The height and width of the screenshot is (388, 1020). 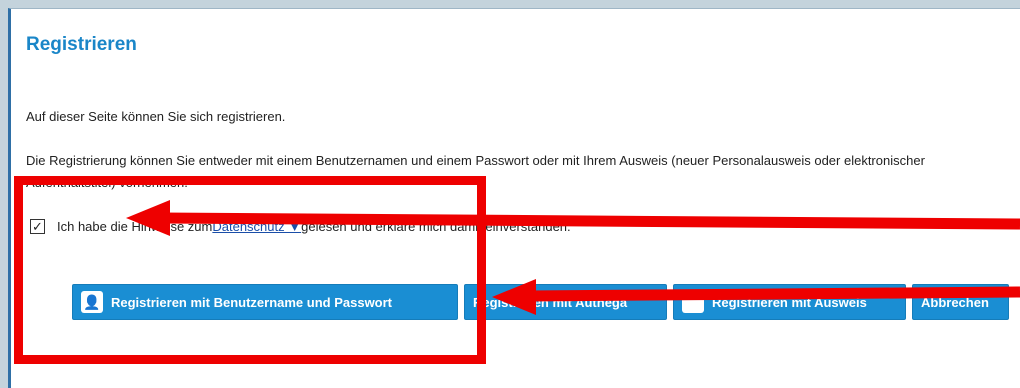 I want to click on annotation-arrow-top, so click(x=589, y=221).